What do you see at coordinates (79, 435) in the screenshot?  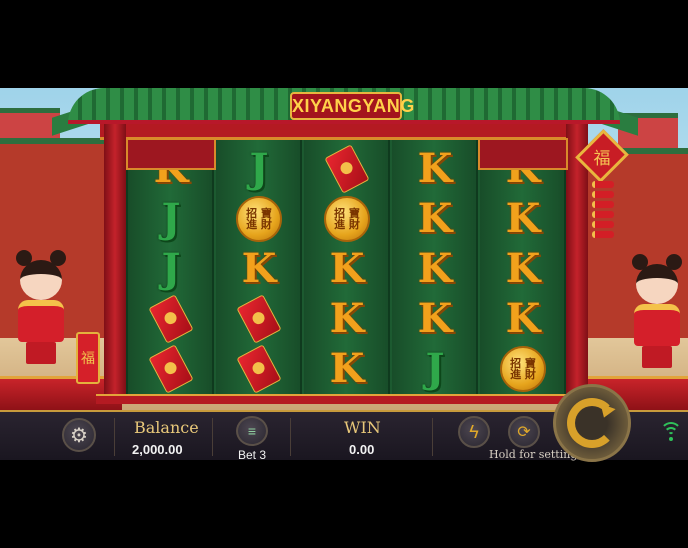 I see `gear-icon: ⚙` at bounding box center [79, 435].